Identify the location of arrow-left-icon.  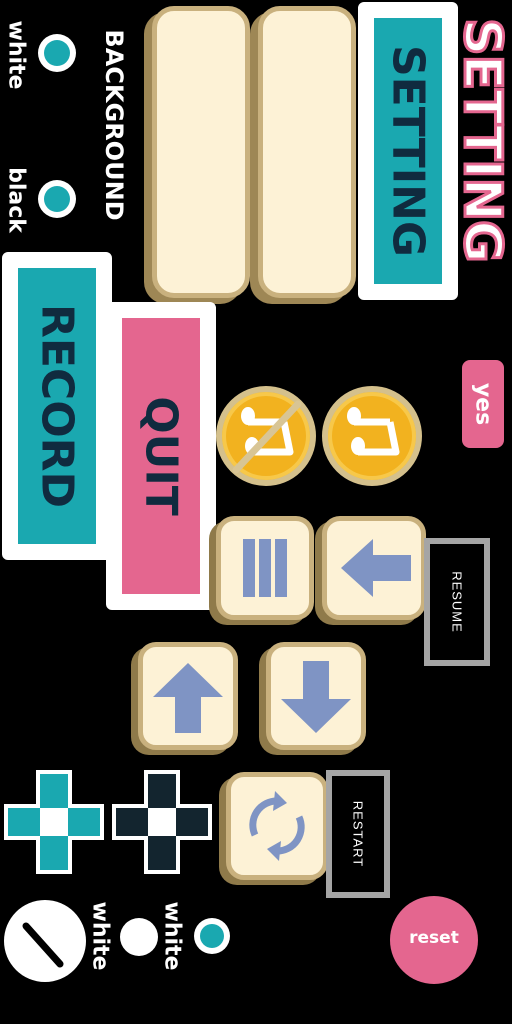
(376, 568).